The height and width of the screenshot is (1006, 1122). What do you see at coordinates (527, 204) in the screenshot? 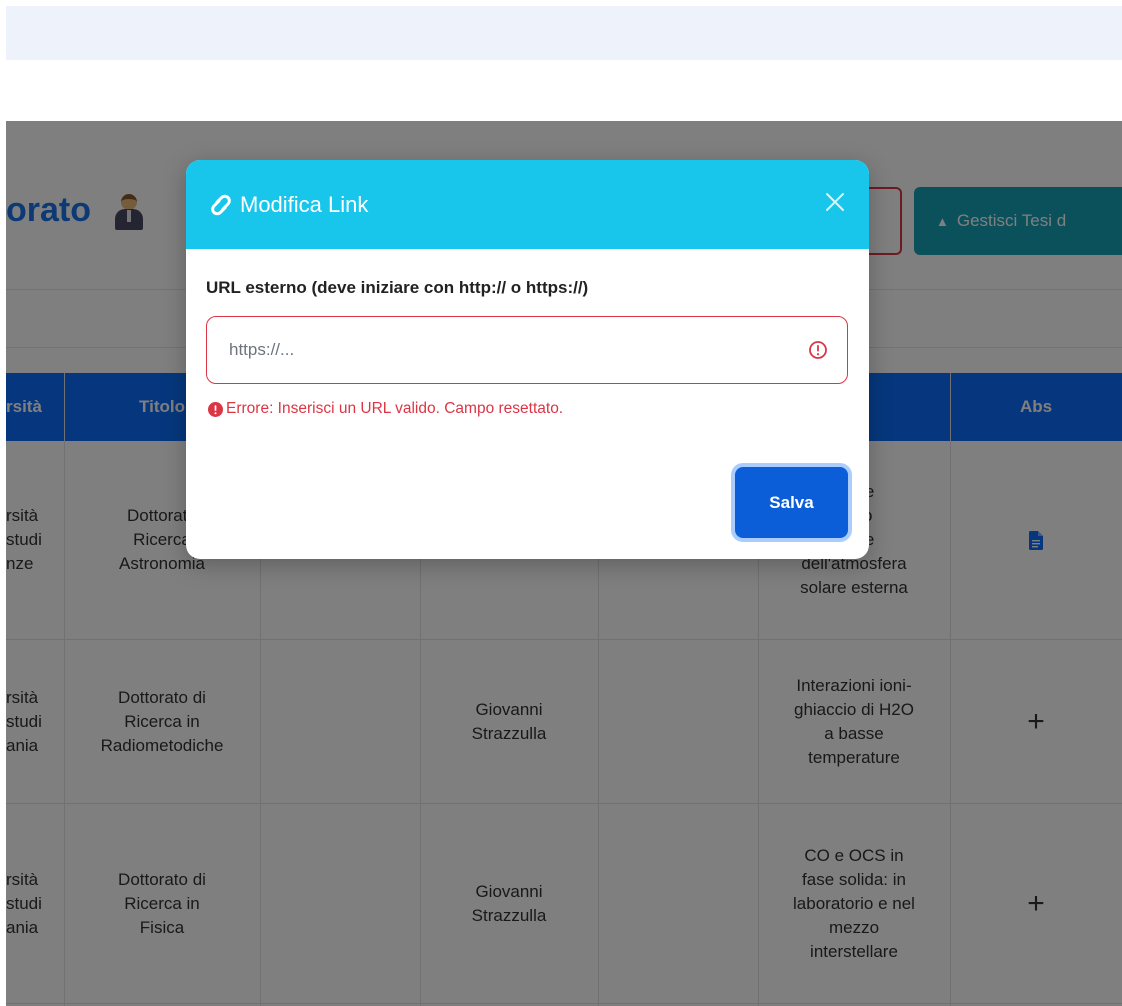
I see `modal-header: Modifica Link` at bounding box center [527, 204].